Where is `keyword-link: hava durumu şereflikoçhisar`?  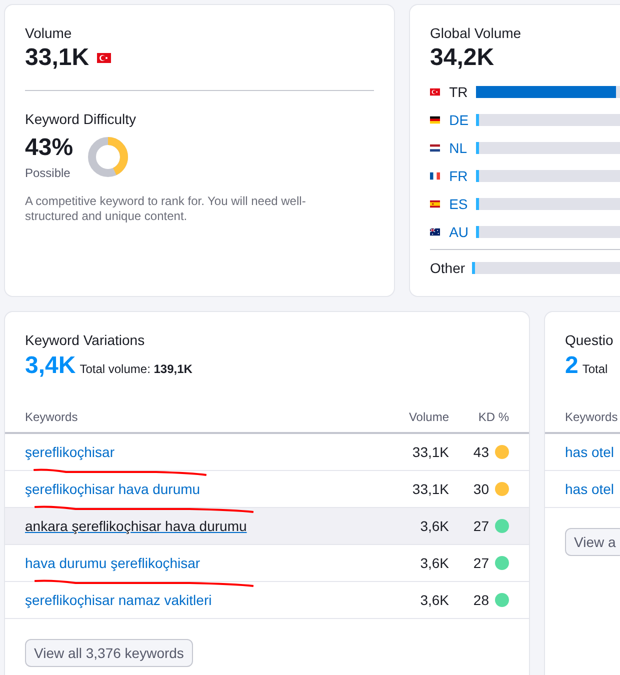 keyword-link: hava durumu şereflikoçhisar is located at coordinates (112, 563).